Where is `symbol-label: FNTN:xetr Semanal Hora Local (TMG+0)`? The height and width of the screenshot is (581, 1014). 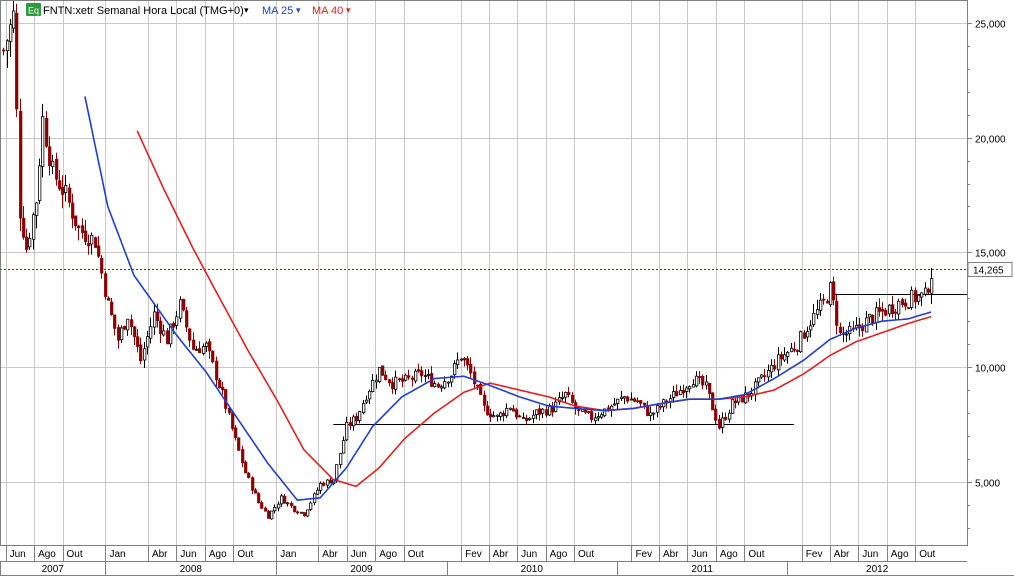
symbol-label: FNTN:xetr Semanal Hora Local (TMG+0) is located at coordinates (143, 11).